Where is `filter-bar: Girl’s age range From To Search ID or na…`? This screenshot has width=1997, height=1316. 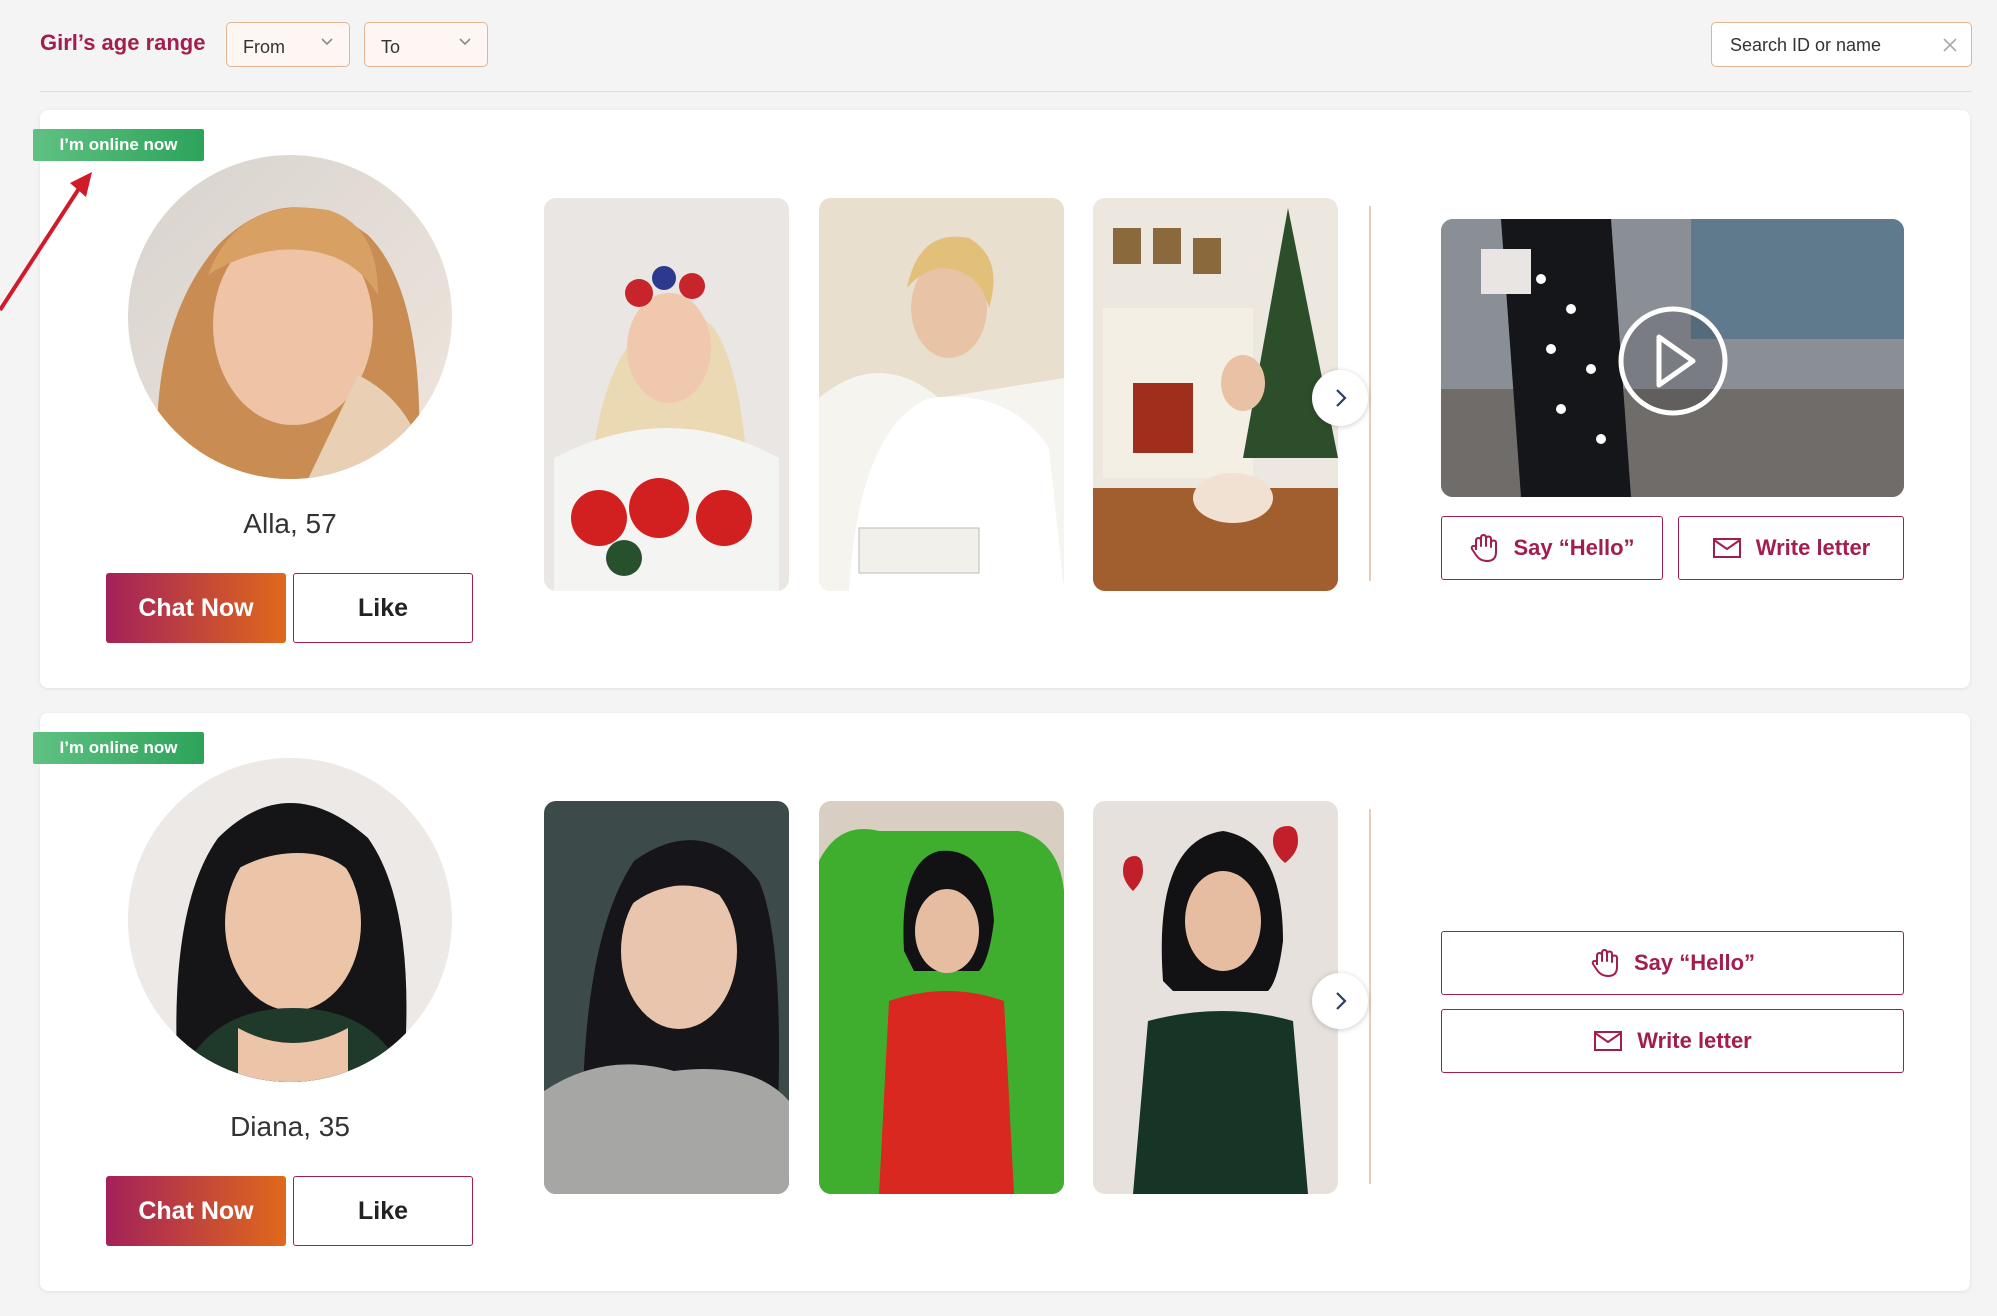
filter-bar: Girl’s age range From To Search ID or na… is located at coordinates (998, 46).